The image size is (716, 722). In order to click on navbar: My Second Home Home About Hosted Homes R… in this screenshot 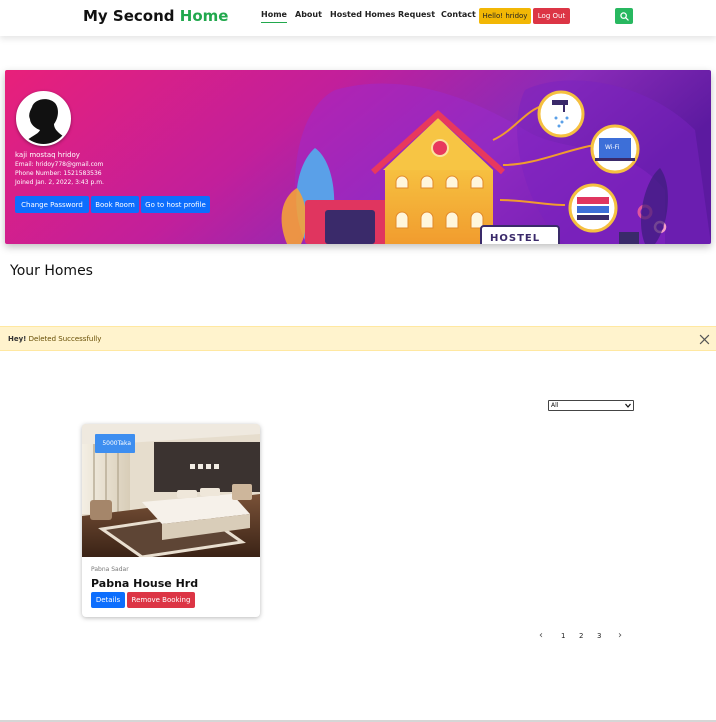, I will do `click(358, 18)`.